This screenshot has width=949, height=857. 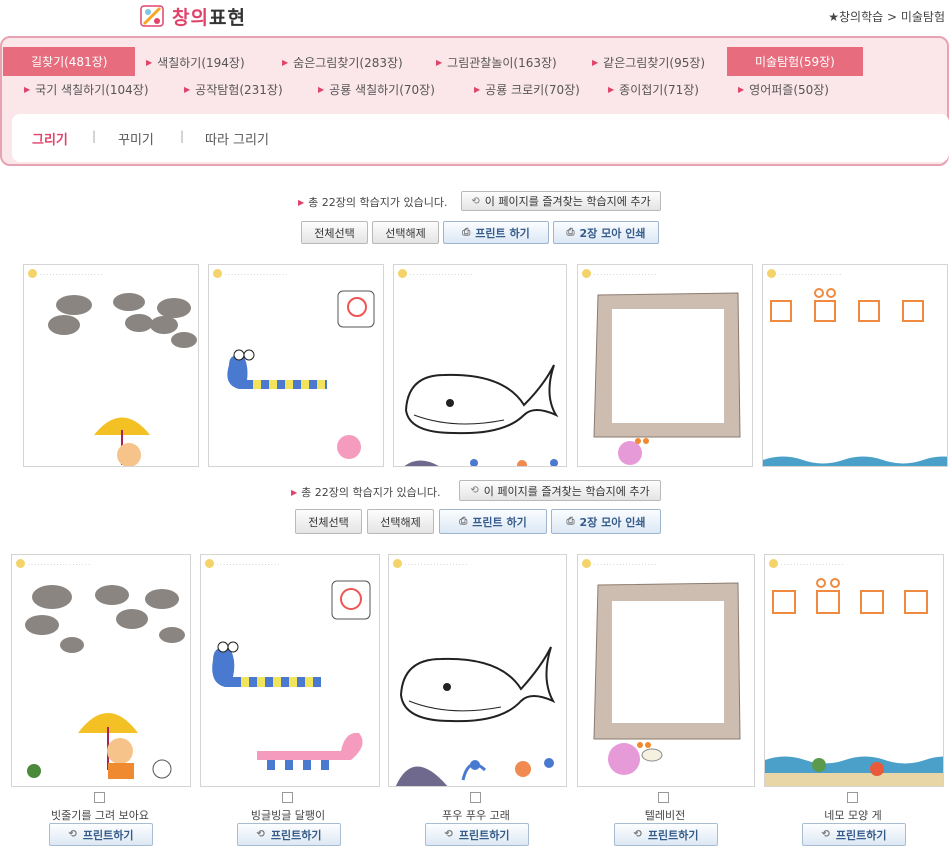 What do you see at coordinates (496, 62) in the screenshot?
I see `menu-item-observation: ▶ 그림관찰놀이(163장)` at bounding box center [496, 62].